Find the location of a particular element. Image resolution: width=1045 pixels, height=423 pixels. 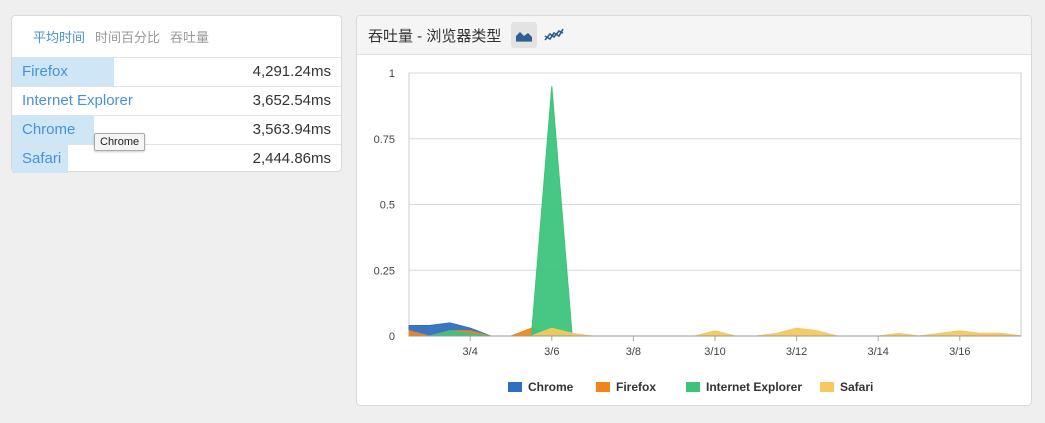

hover-tooltip: Chrome is located at coordinates (120, 142).